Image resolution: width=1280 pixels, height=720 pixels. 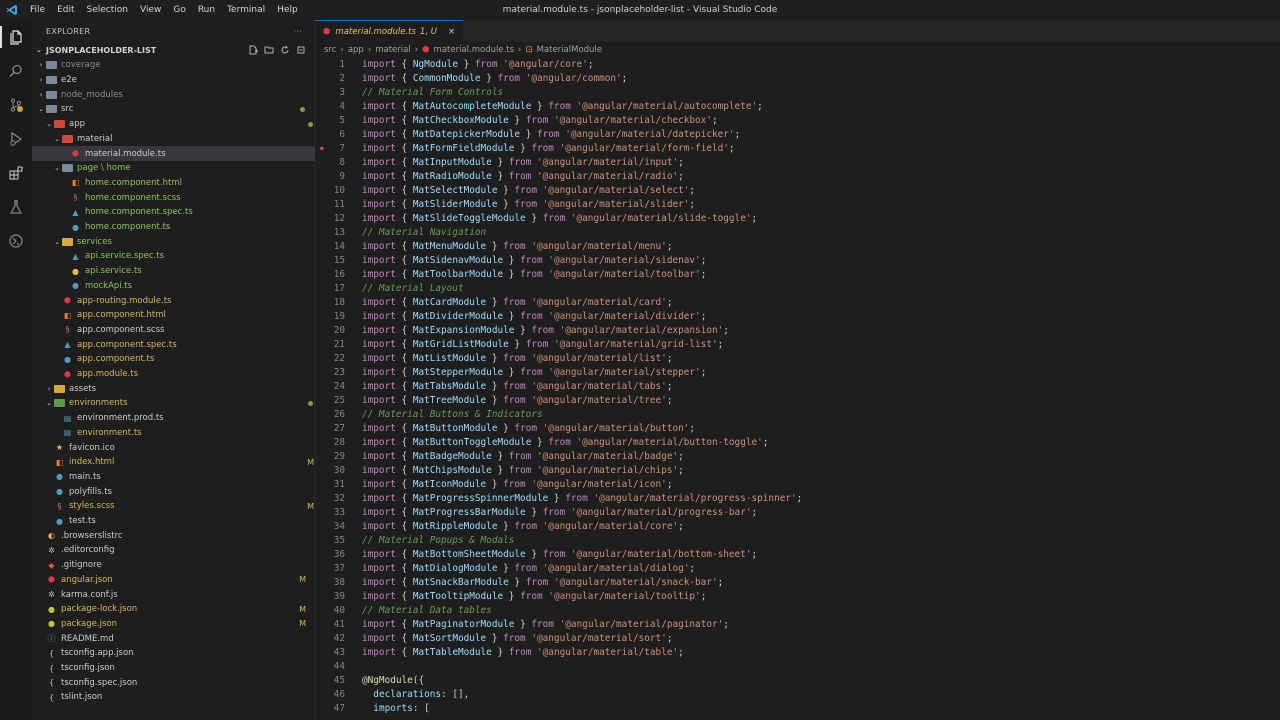 What do you see at coordinates (16, 139) in the screenshot?
I see `run-debug-icon` at bounding box center [16, 139].